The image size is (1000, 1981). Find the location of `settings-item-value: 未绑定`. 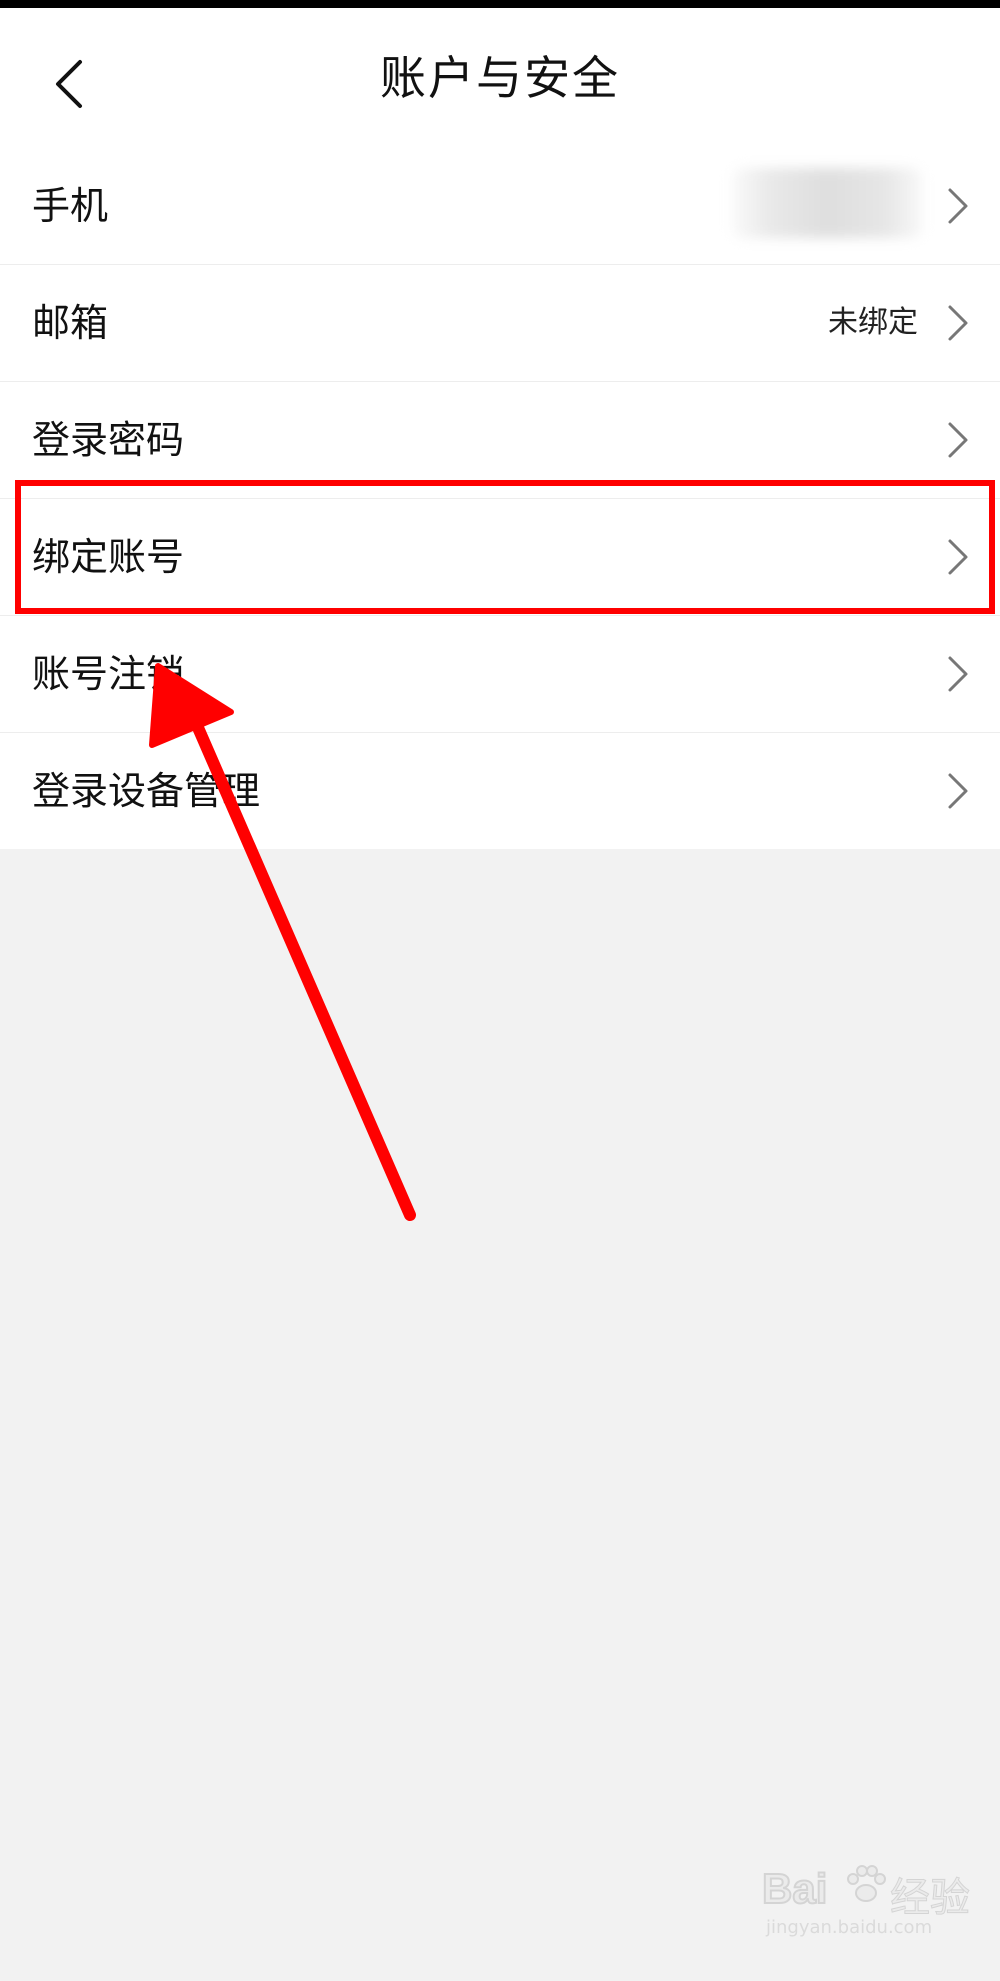

settings-item-value: 未绑定 is located at coordinates (873, 322).